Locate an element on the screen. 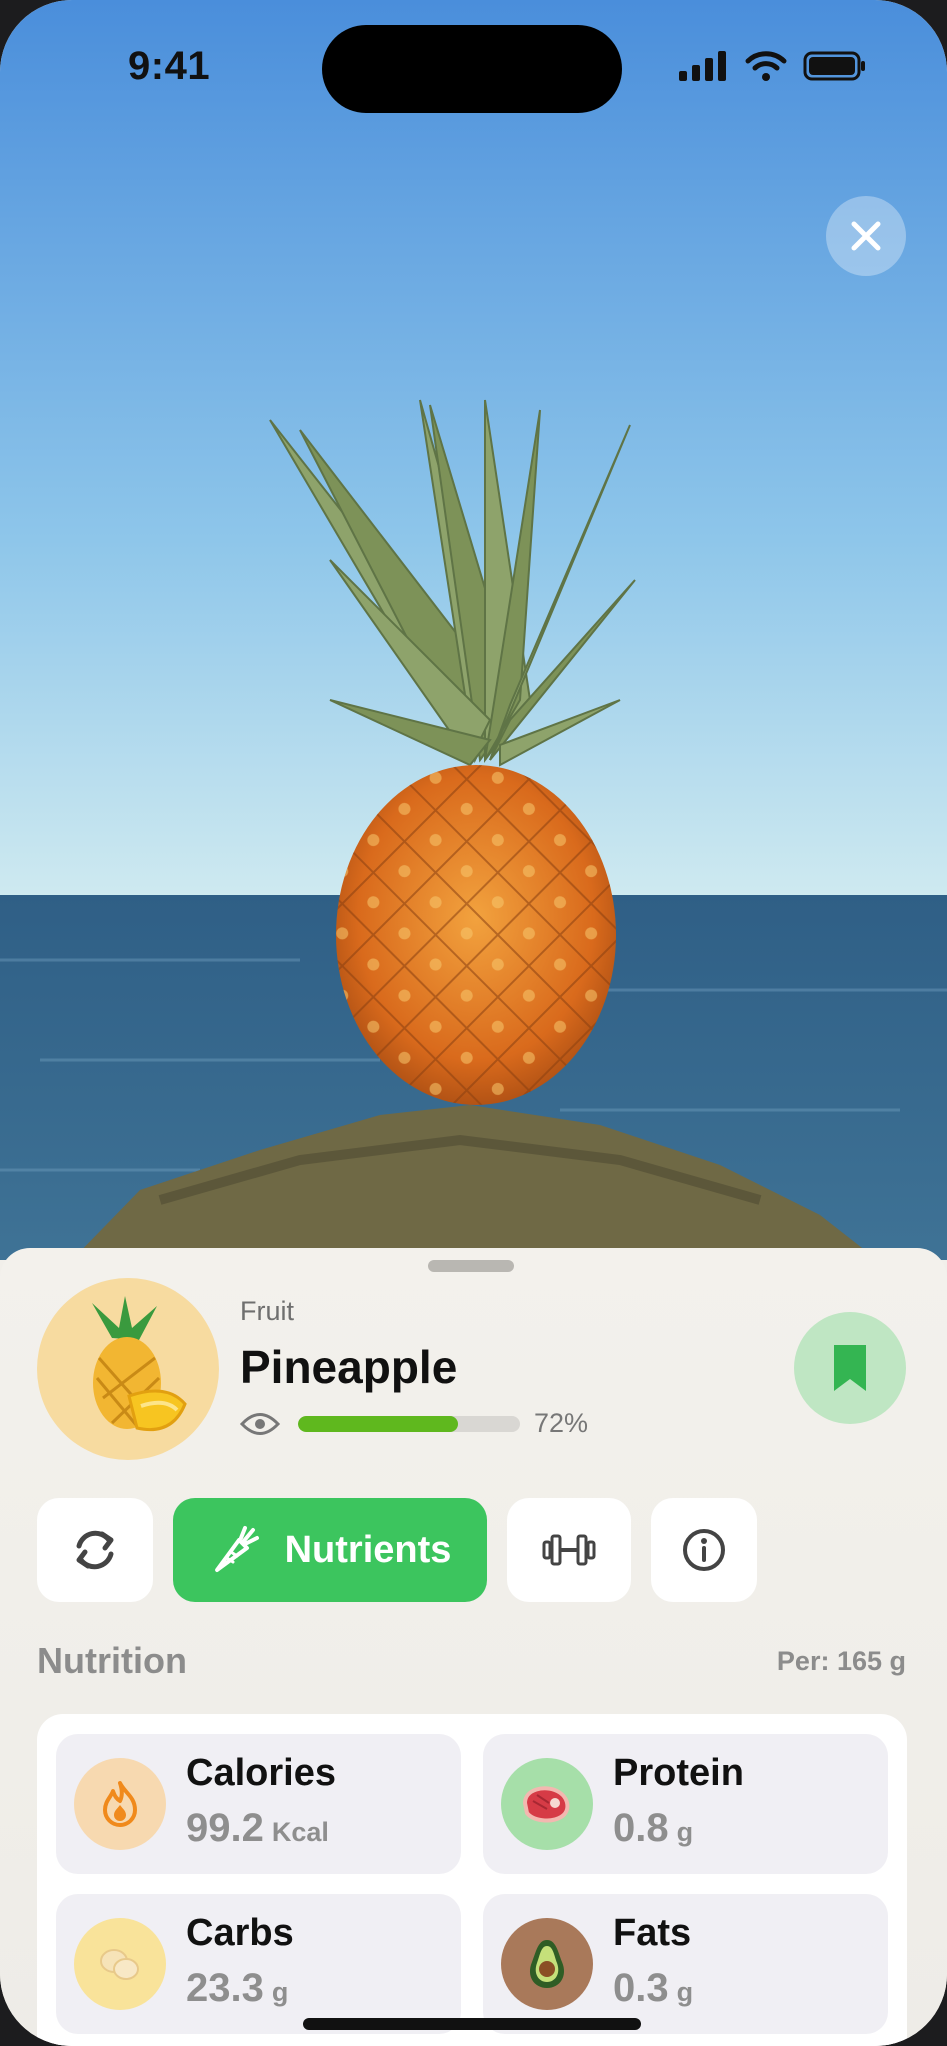  flame-icon is located at coordinates (120, 1804).